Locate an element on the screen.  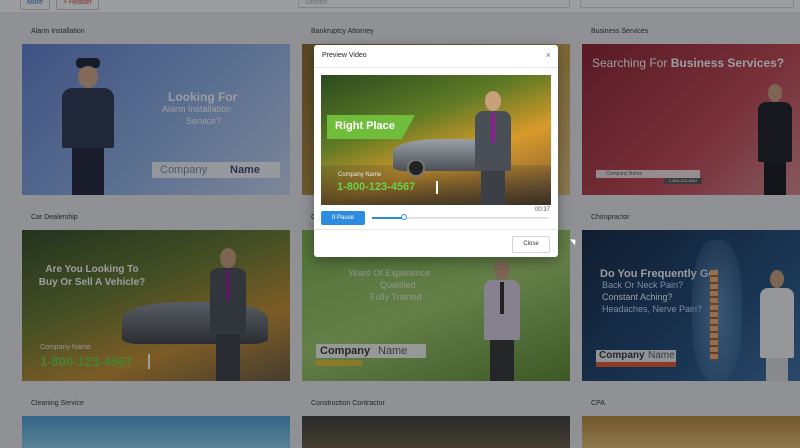
close-icon: × is located at coordinates (548, 55).